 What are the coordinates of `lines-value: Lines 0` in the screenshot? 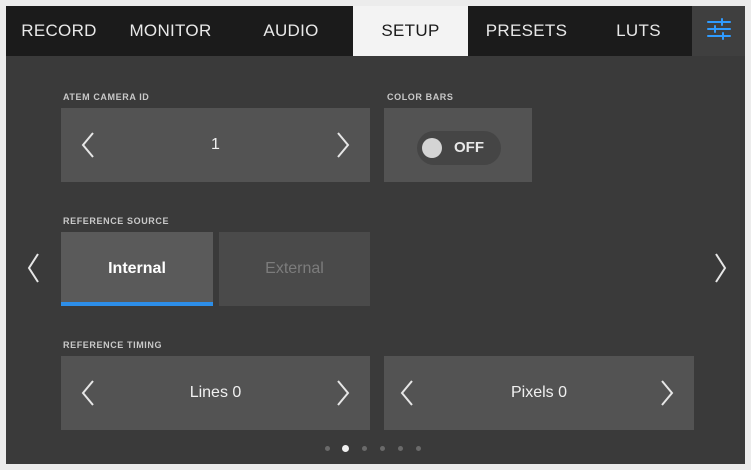 It's located at (215, 392).